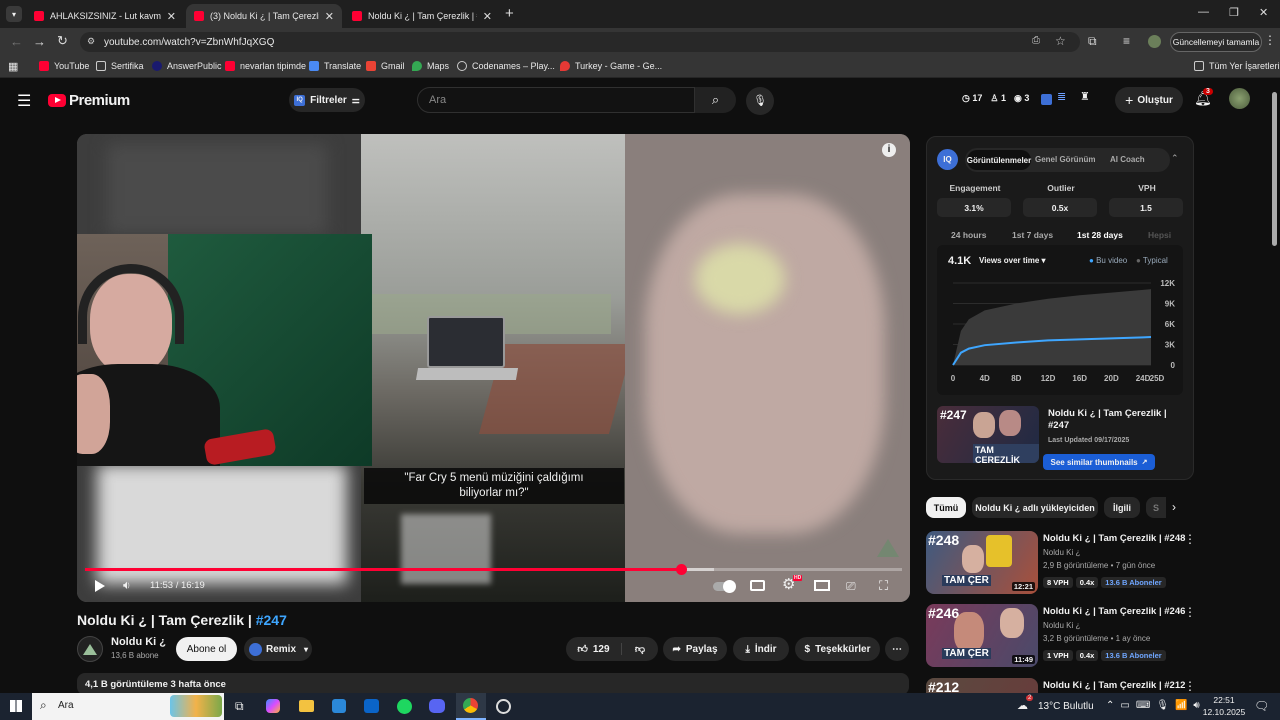  Describe the element at coordinates (1263, 12) in the screenshot. I see `close-window-button: ✕` at that location.